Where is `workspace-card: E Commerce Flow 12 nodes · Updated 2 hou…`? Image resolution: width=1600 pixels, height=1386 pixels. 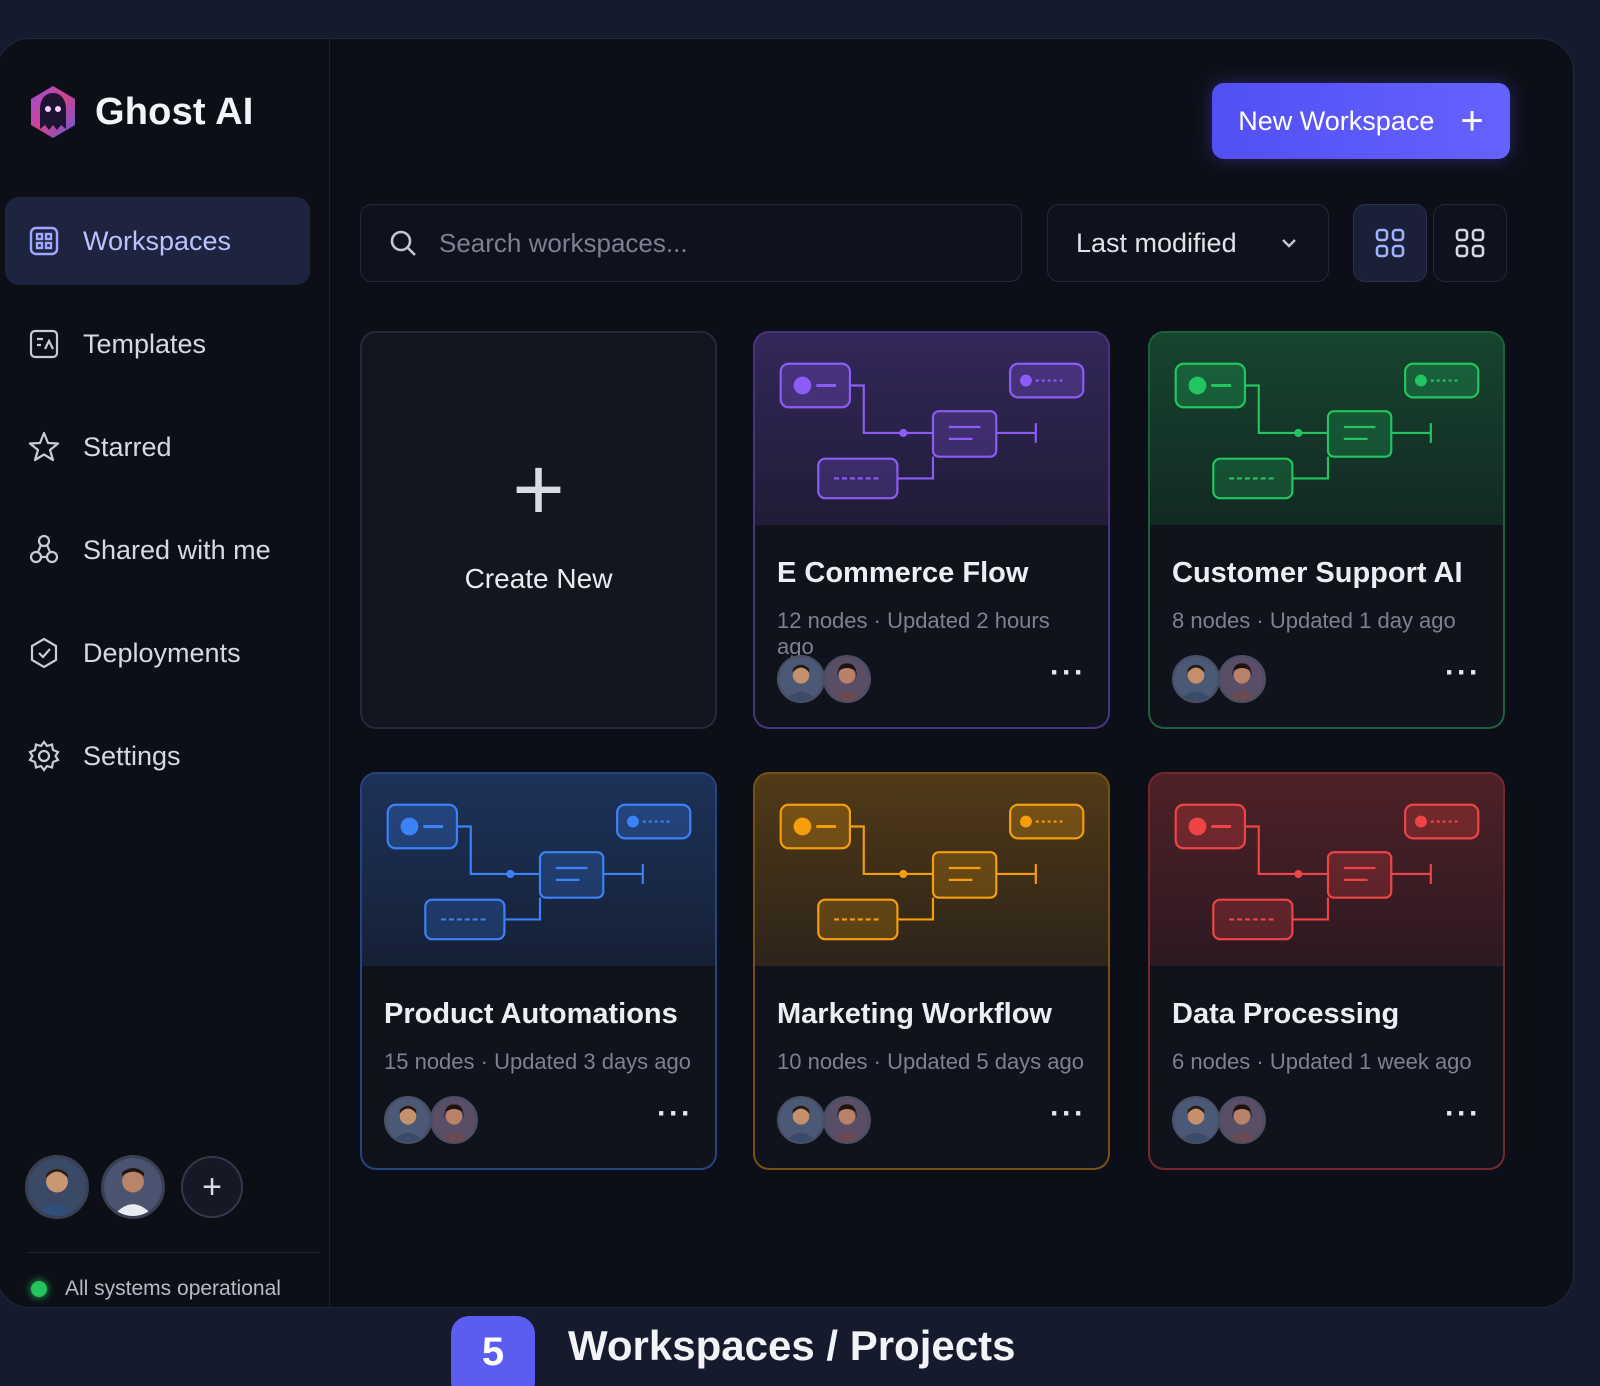 workspace-card: E Commerce Flow 12 nodes · Updated 2 hou… is located at coordinates (931, 530).